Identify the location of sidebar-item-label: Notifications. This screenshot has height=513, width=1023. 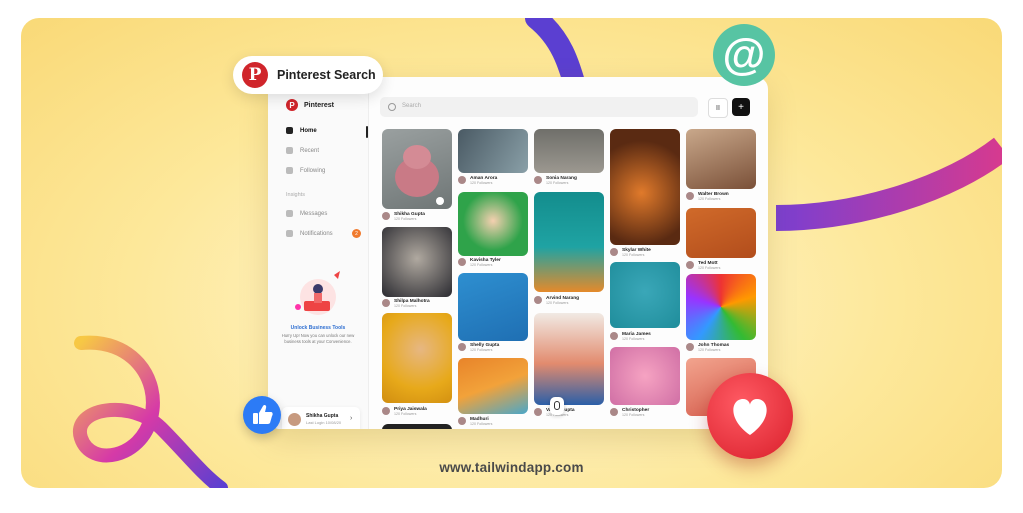
(316, 233).